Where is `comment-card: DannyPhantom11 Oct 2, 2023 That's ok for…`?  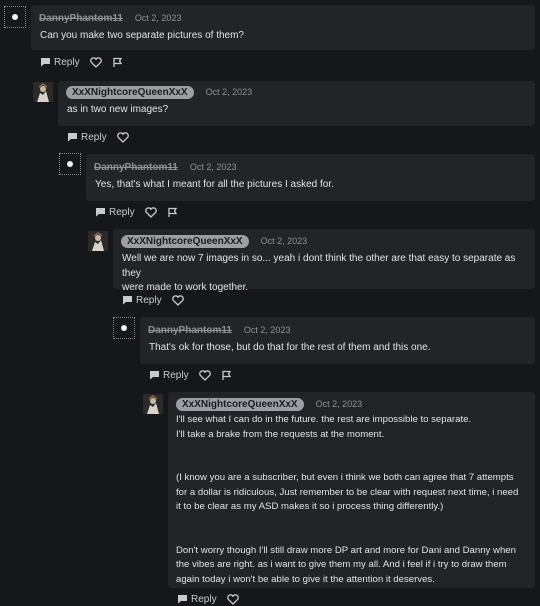
comment-card: DannyPhantom11 Oct 2, 2023 That's ok for… is located at coordinates (337, 340).